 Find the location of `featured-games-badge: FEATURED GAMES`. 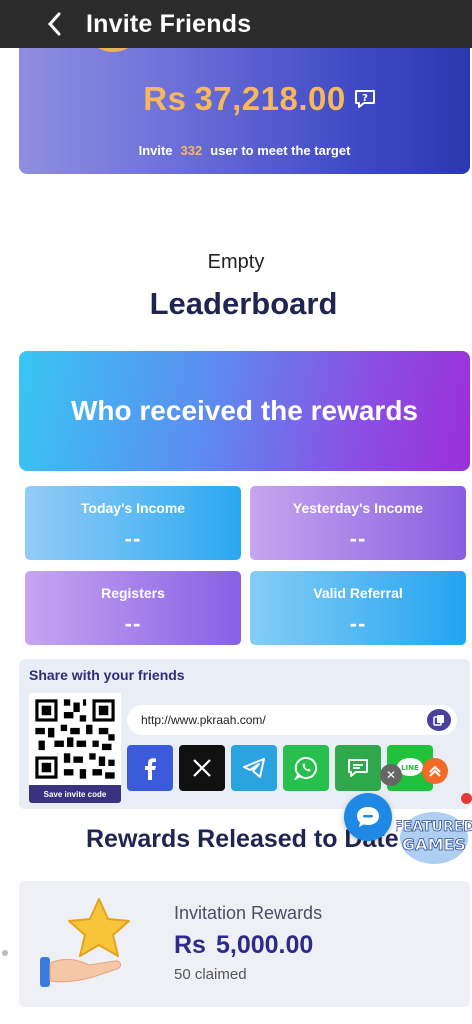

featured-games-badge: FEATURED GAMES is located at coordinates (432, 836).